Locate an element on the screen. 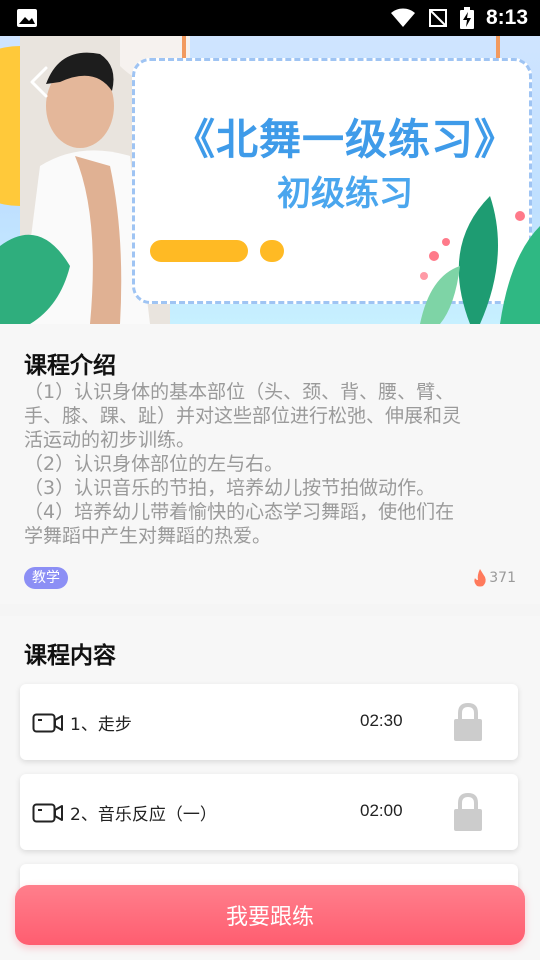 Image resolution: width=540 pixels, height=960 pixels. follow-practice-button: 我要跟练 is located at coordinates (270, 915).